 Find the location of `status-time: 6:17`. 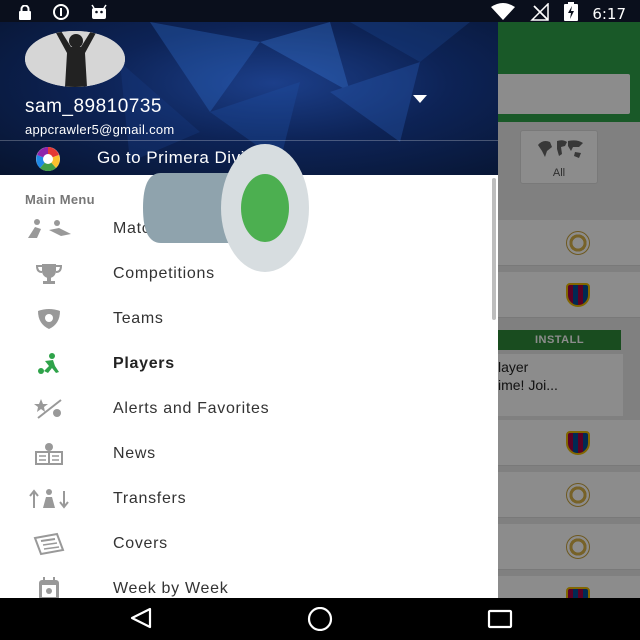

status-time: 6:17 is located at coordinates (609, 14).